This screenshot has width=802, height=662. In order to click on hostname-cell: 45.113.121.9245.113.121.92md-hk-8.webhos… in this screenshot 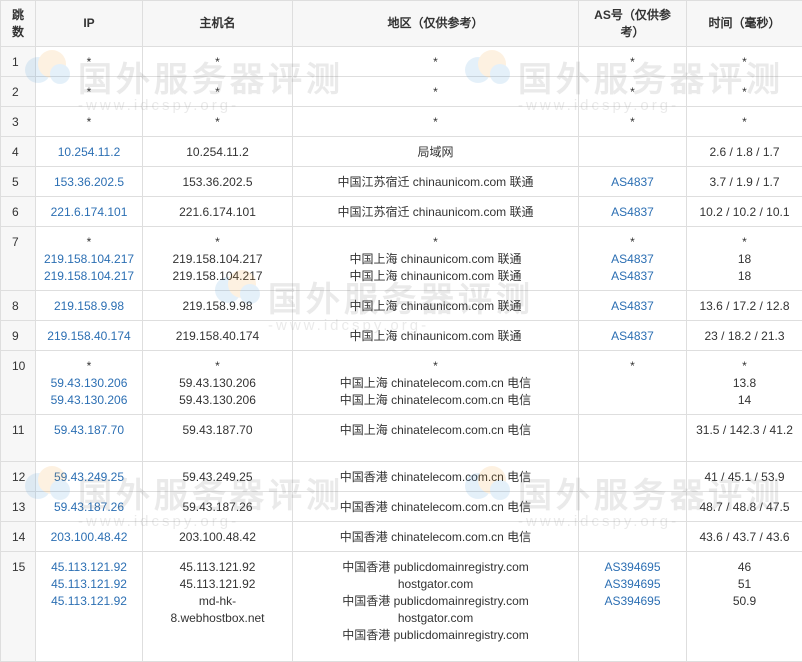, I will do `click(218, 607)`.